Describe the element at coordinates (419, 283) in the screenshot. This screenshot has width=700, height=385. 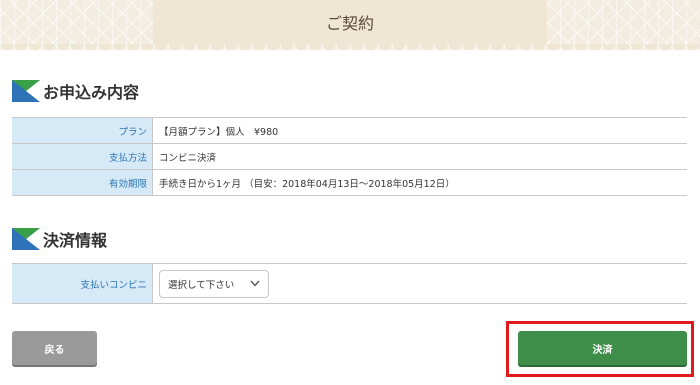
I see `convenience-select-cell: 選択して下さい` at that location.